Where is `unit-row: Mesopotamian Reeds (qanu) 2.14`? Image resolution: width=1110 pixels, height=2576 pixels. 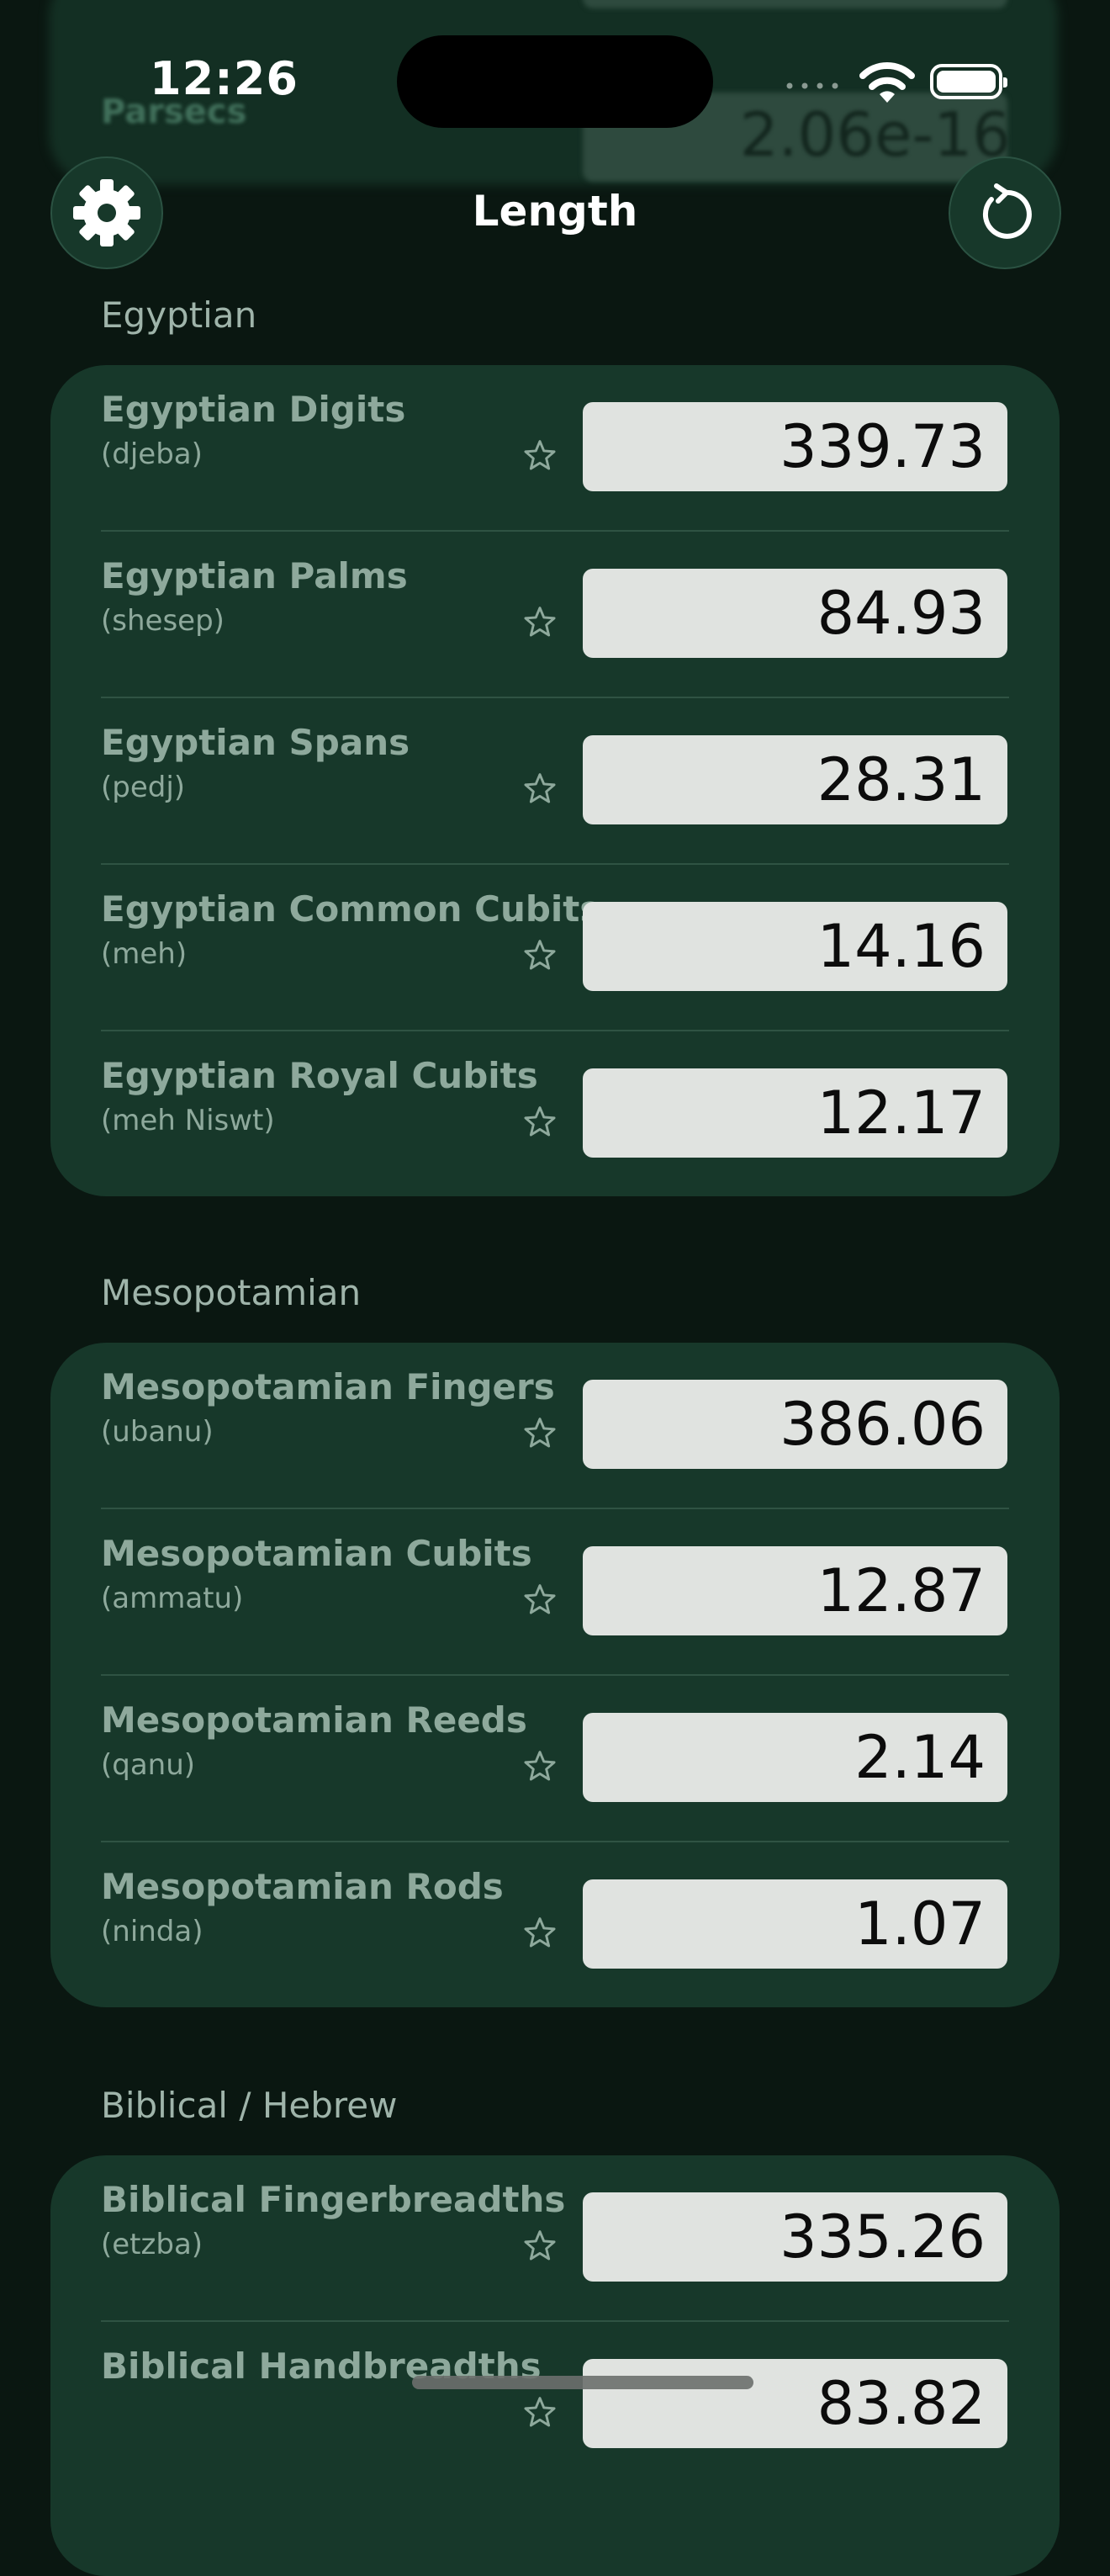
unit-row: Mesopotamian Reeds (qanu) 2.14 is located at coordinates (555, 1759).